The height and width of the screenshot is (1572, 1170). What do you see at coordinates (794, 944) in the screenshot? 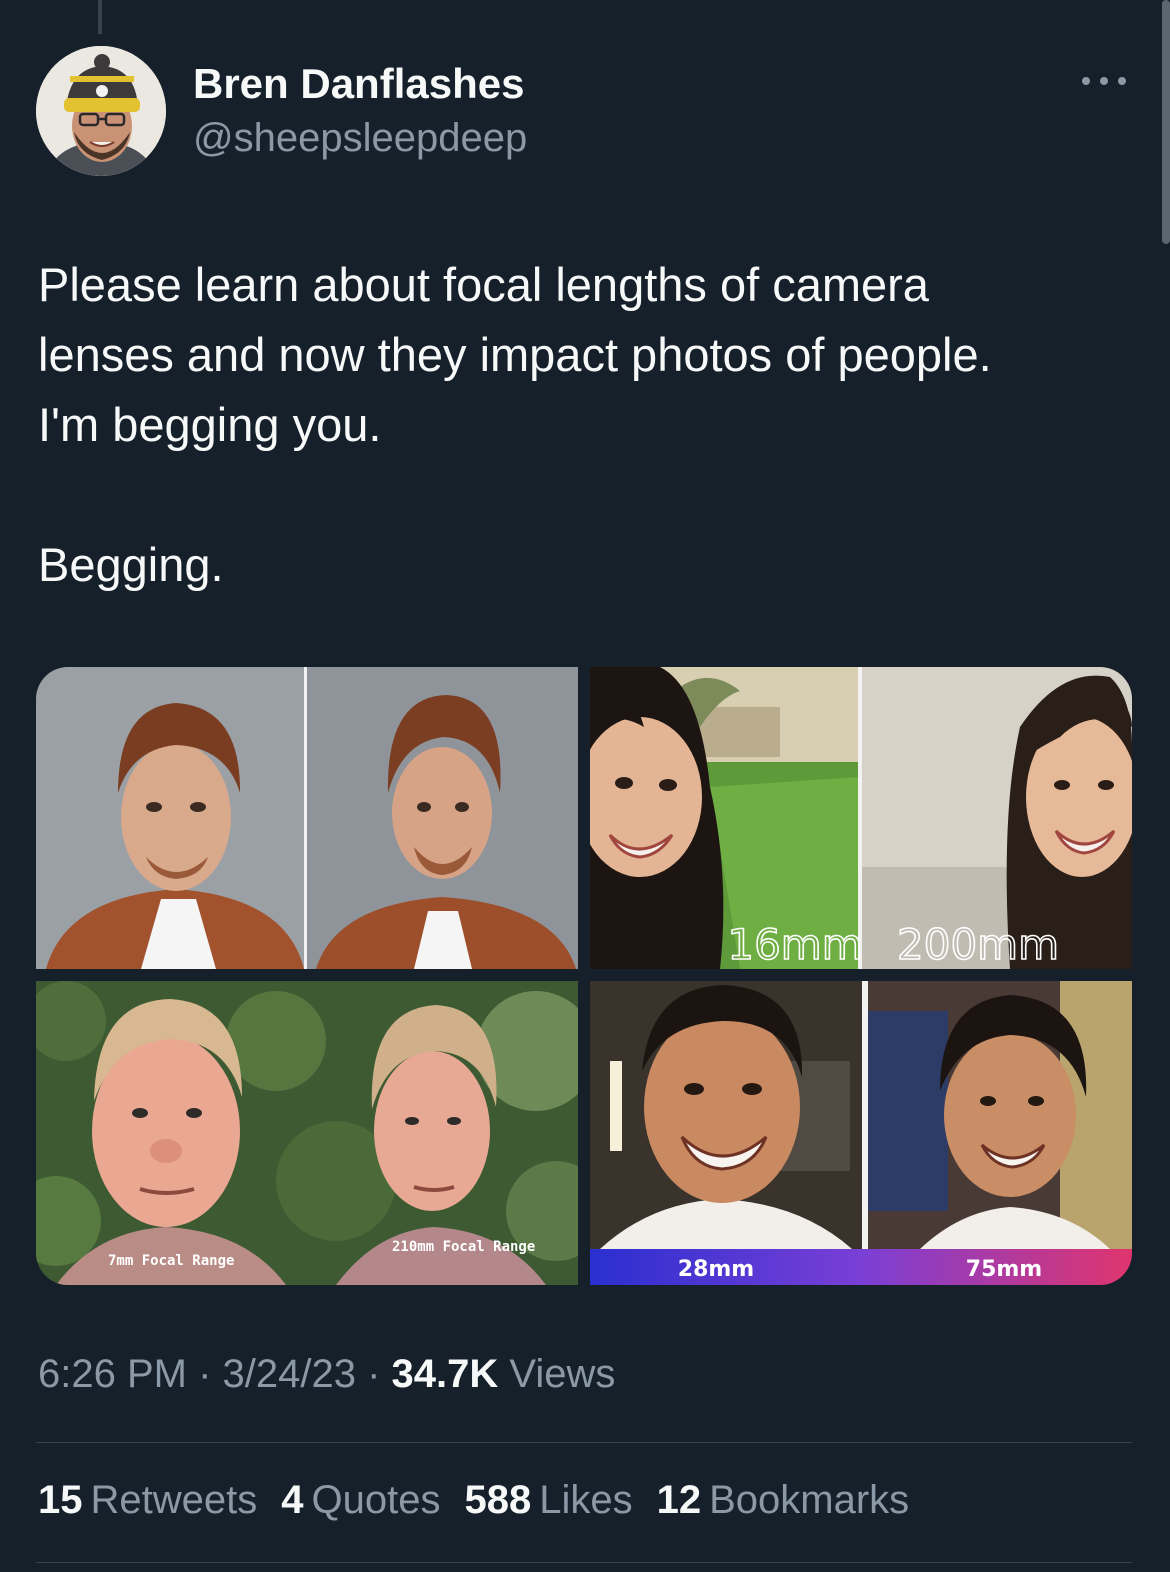
I see `focal-label-16mm: 16mm` at bounding box center [794, 944].